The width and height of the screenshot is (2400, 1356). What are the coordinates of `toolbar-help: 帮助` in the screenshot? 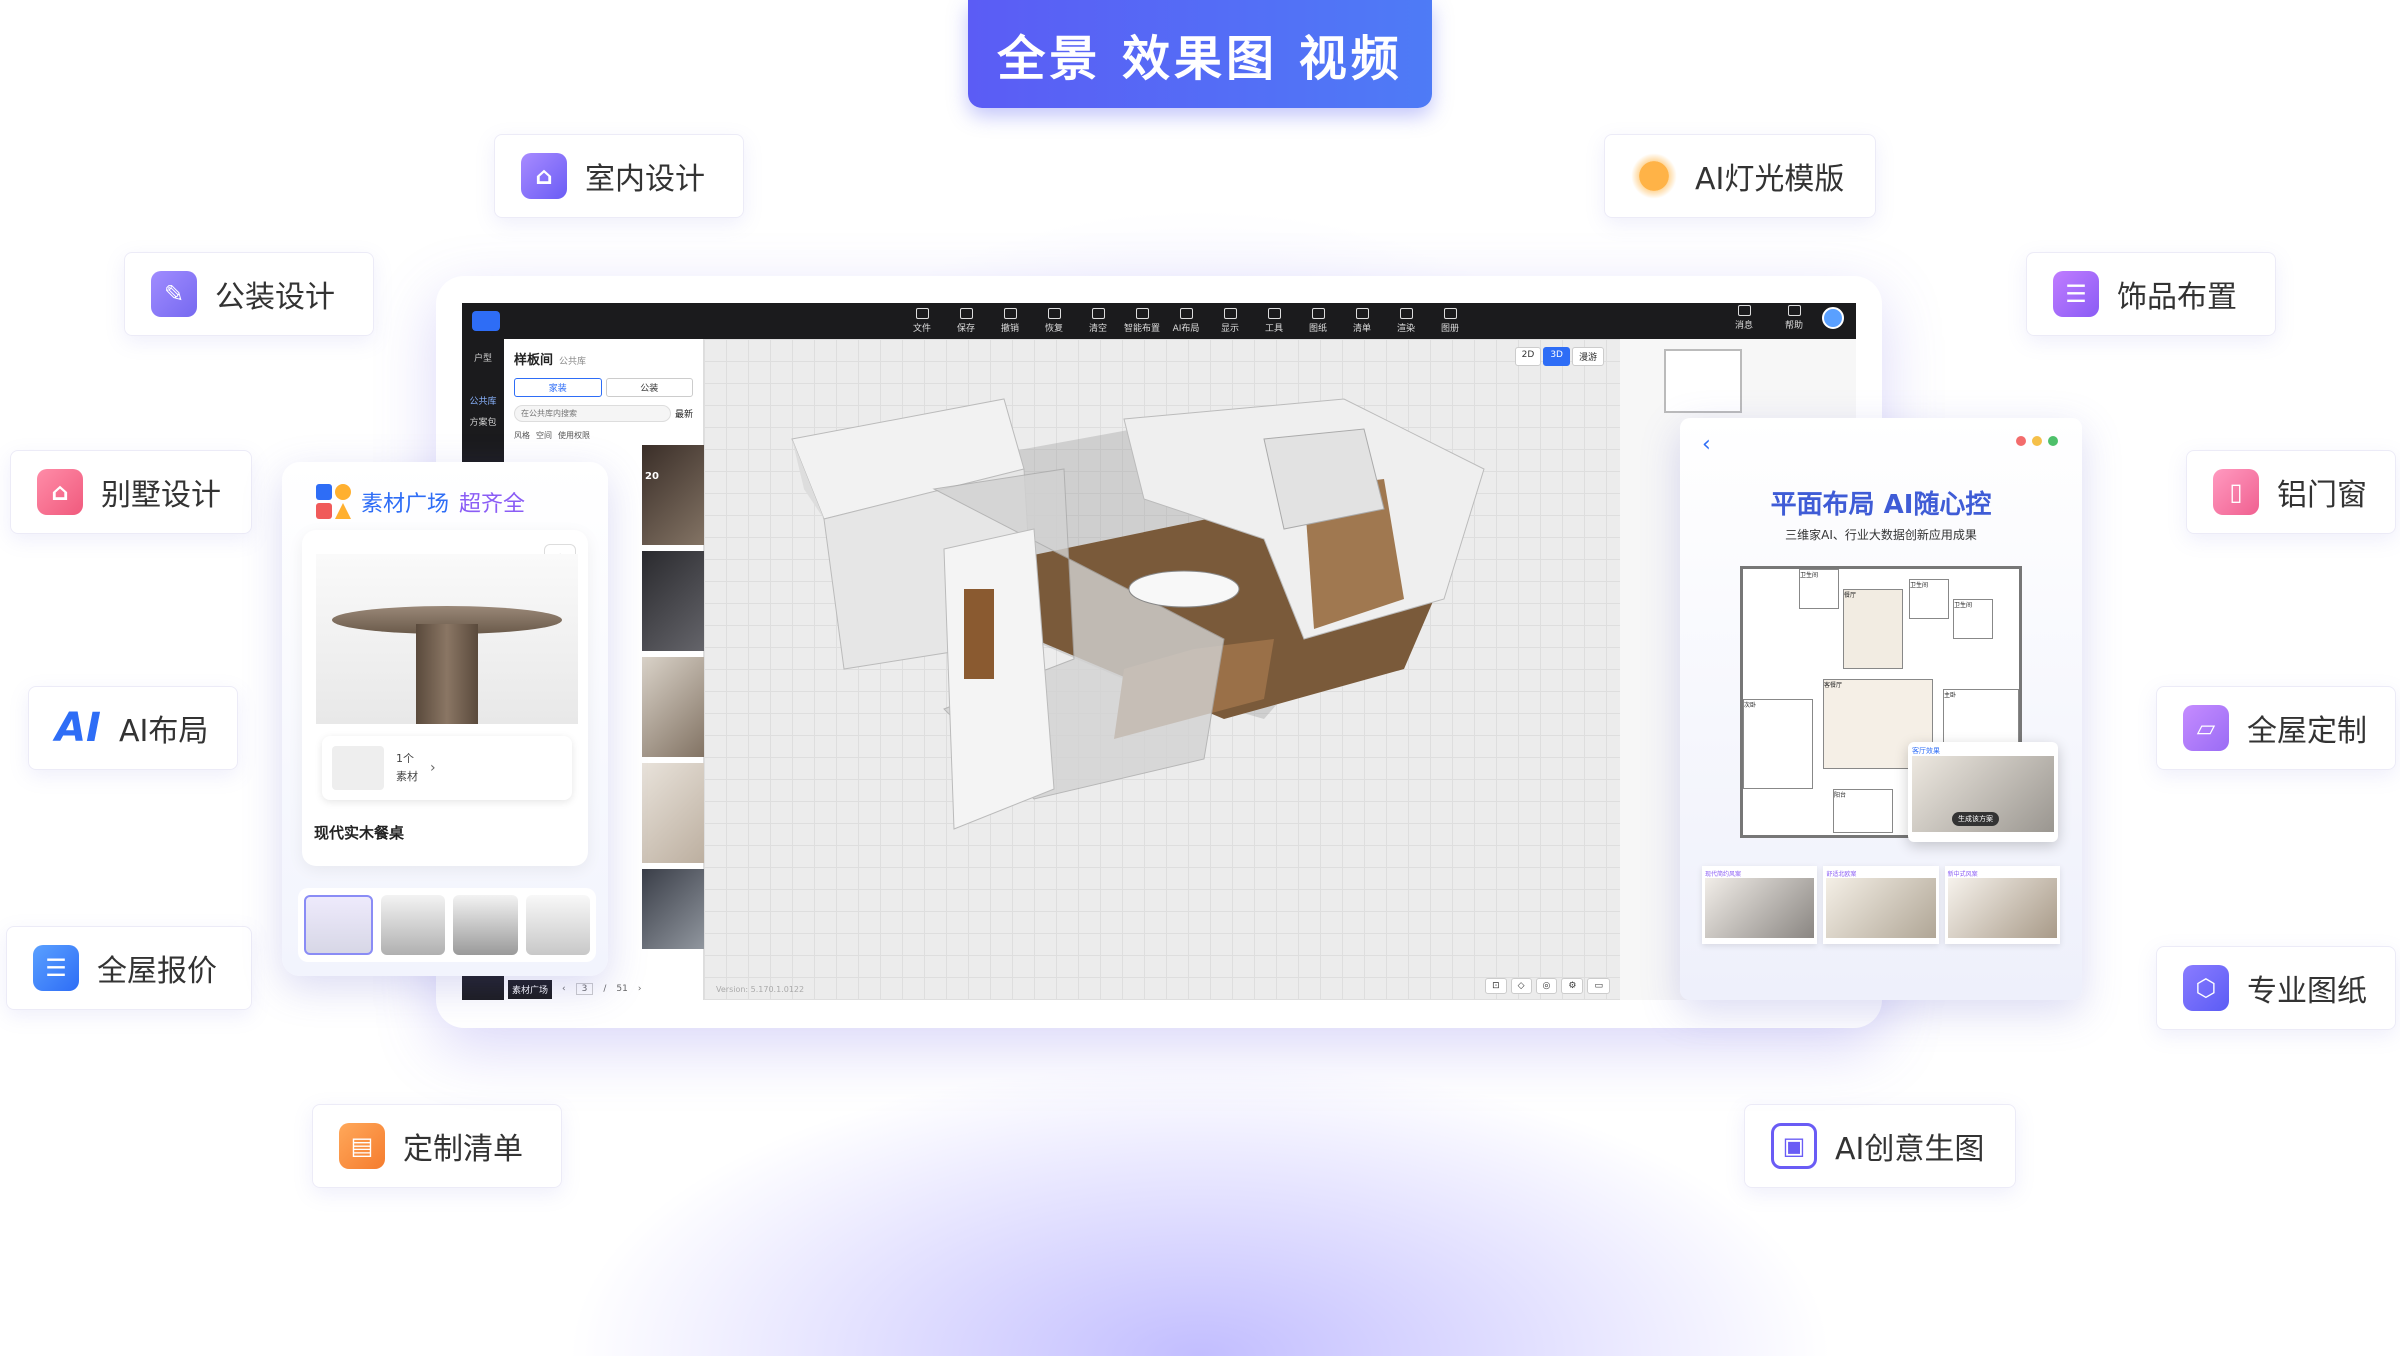 It's located at (1794, 318).